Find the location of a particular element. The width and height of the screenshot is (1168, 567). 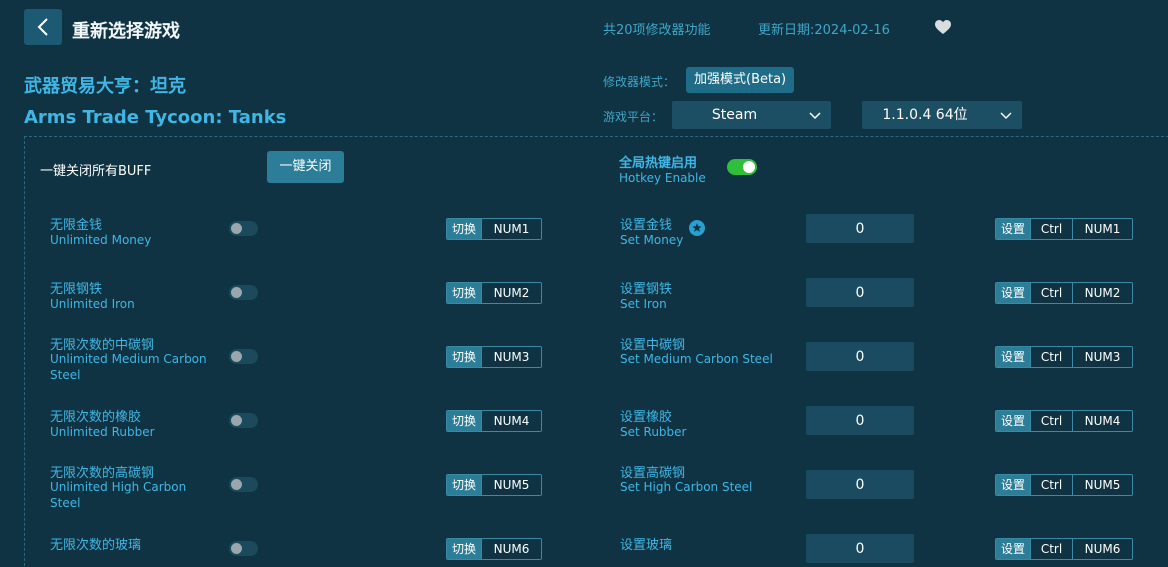

cheat-name-en: Unlimited High Carbon Steel is located at coordinates (118, 495).